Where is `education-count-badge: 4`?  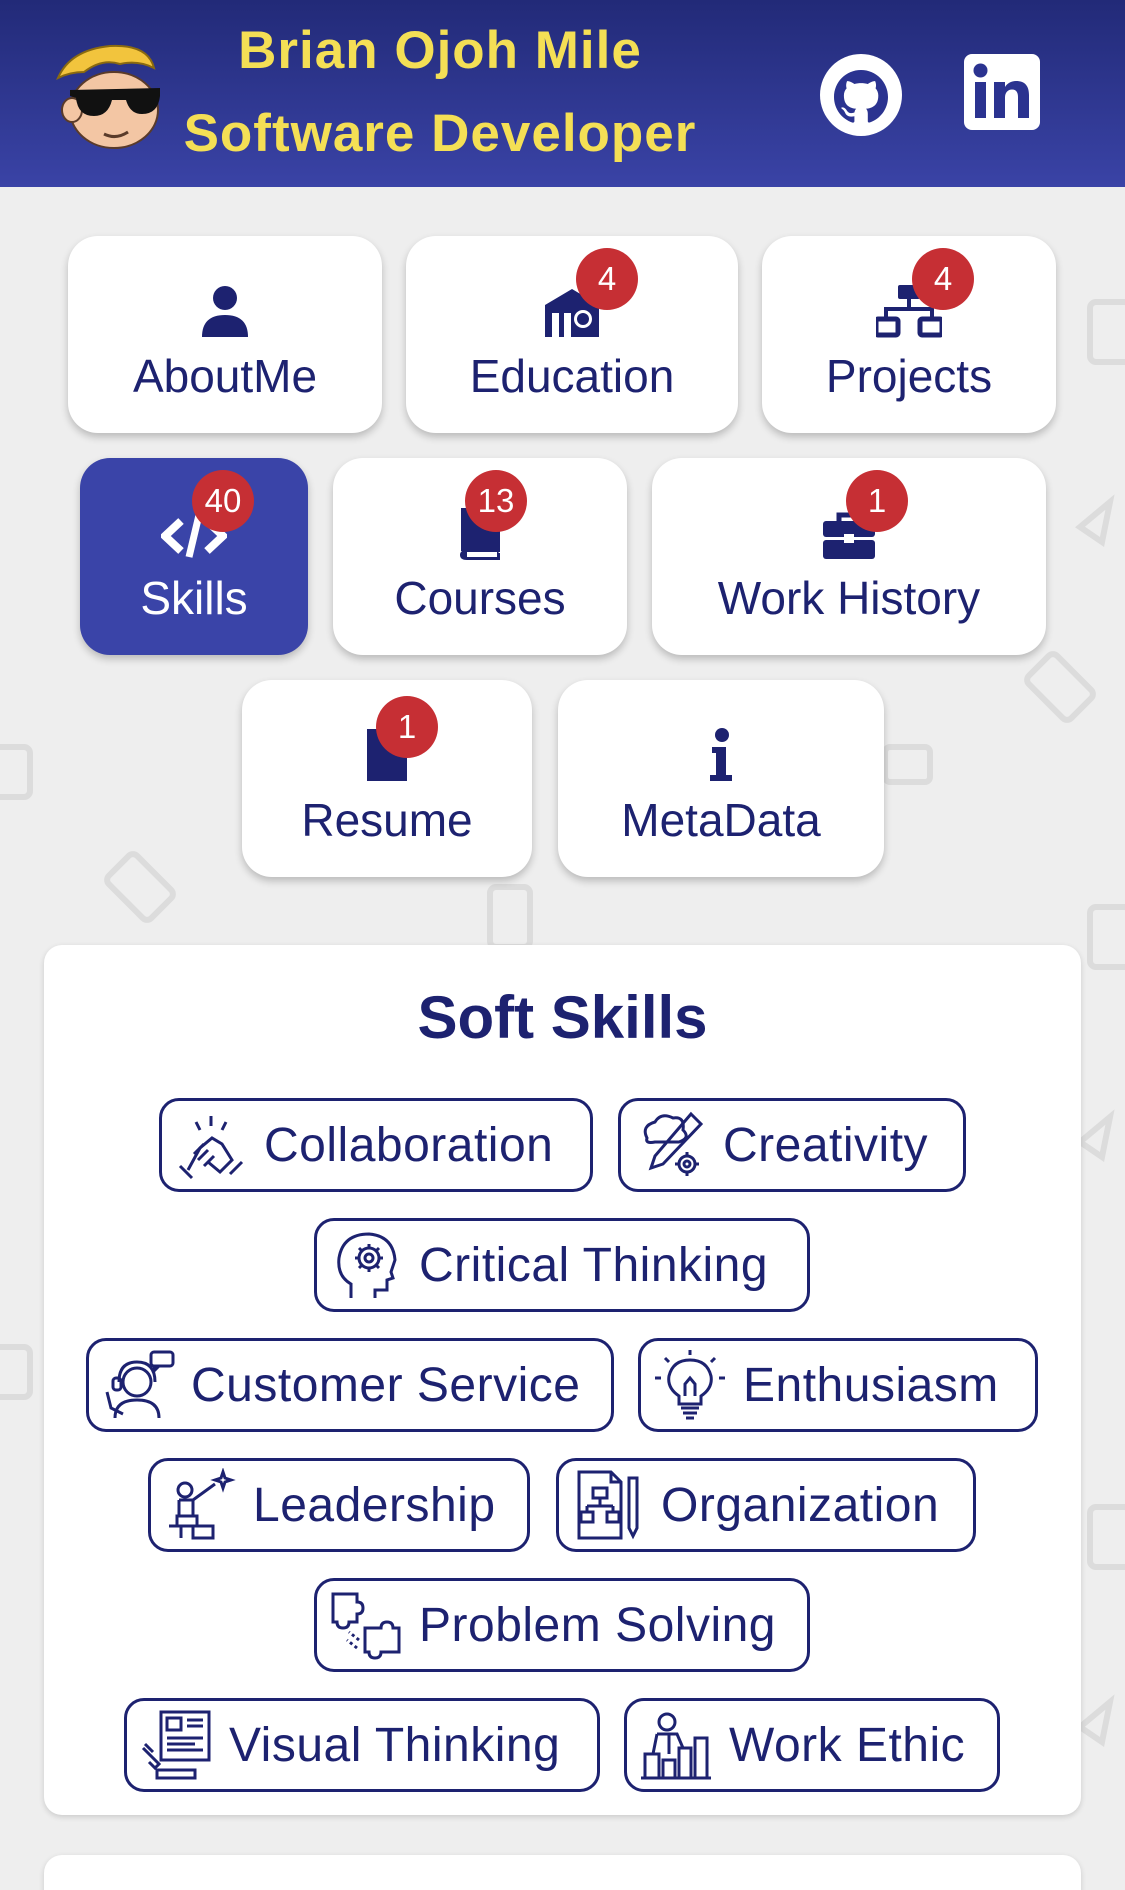 education-count-badge: 4 is located at coordinates (607, 279).